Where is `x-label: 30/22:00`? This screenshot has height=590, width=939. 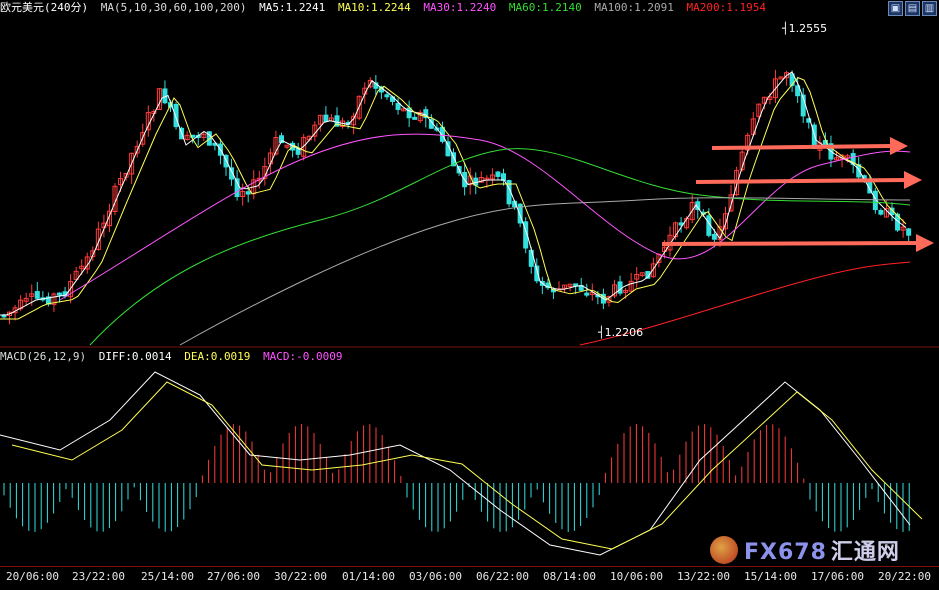 x-label: 30/22:00 is located at coordinates (300, 576).